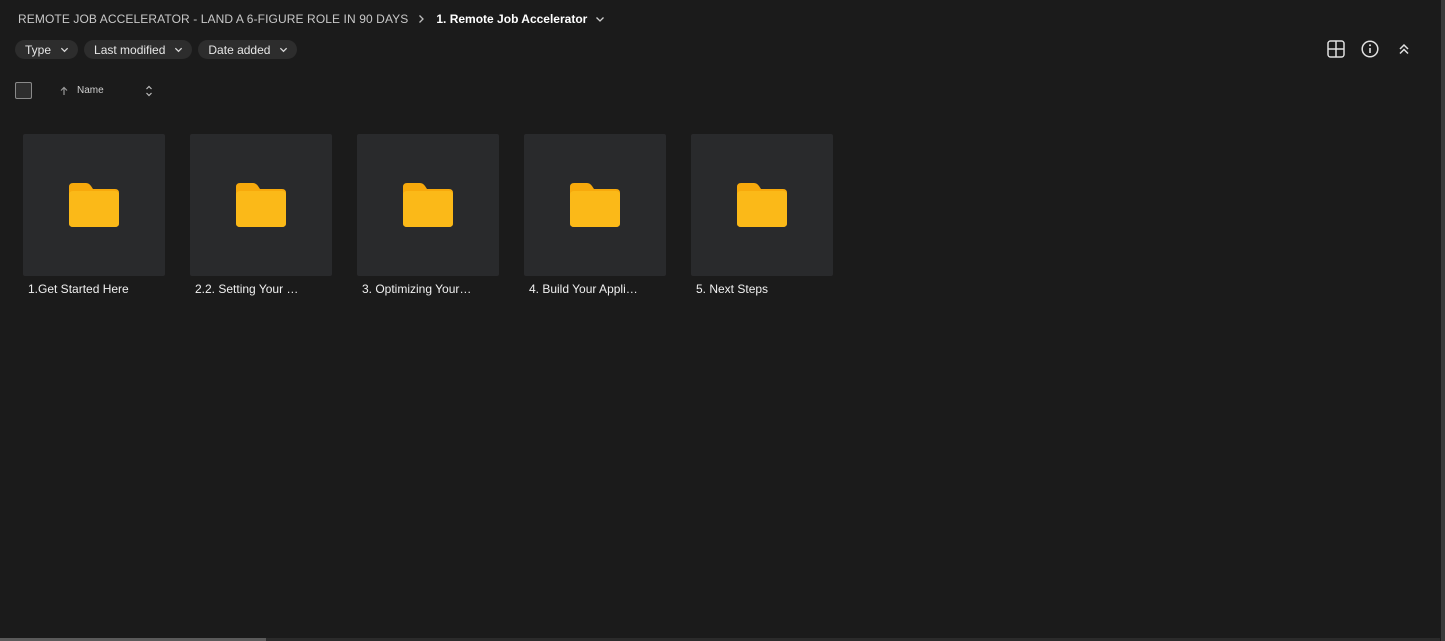 The height and width of the screenshot is (641, 1445). I want to click on view-toolbar, so click(1370, 49).